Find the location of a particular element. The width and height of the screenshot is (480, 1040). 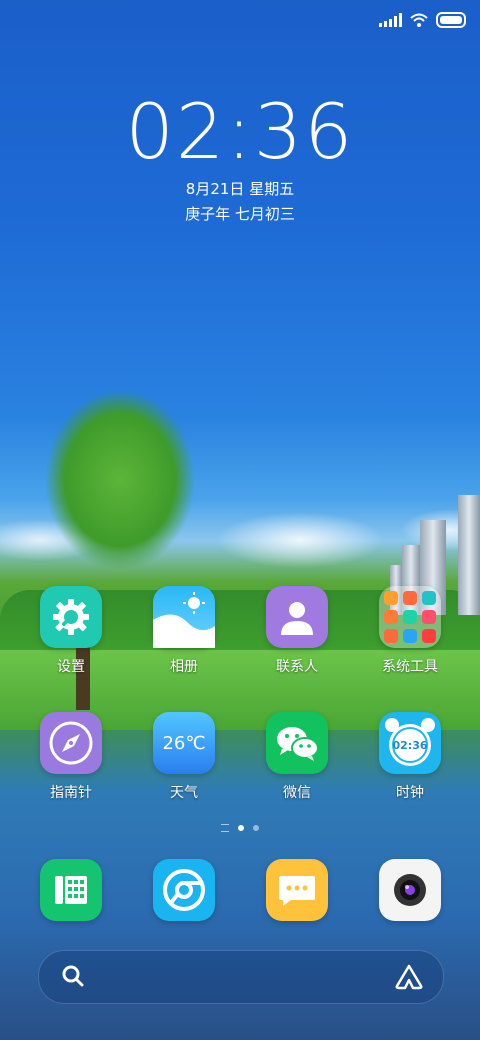

app-gallery: 相册 is located at coordinates (184, 631).